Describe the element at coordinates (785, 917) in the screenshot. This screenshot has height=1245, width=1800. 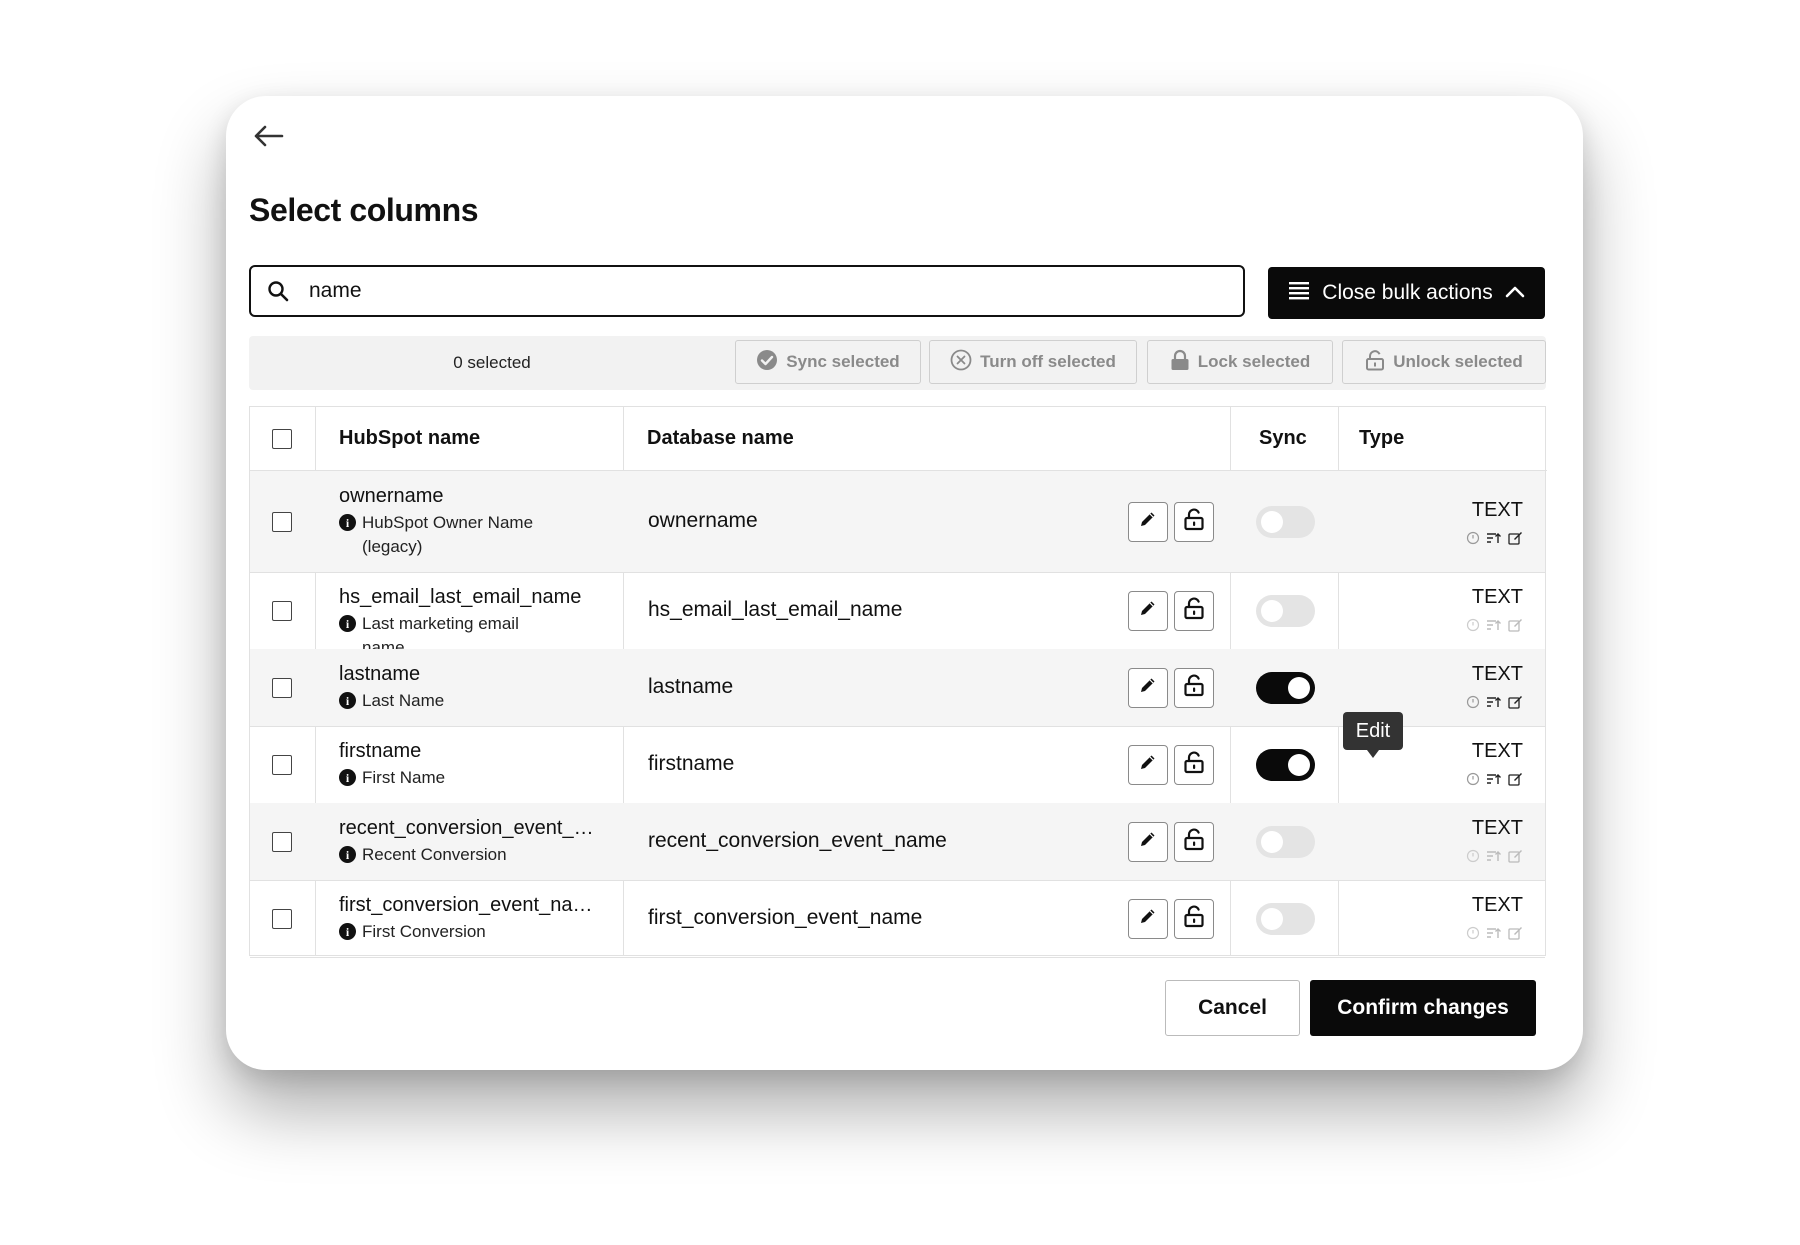
I see `database-name: first_conversion_event_name` at that location.